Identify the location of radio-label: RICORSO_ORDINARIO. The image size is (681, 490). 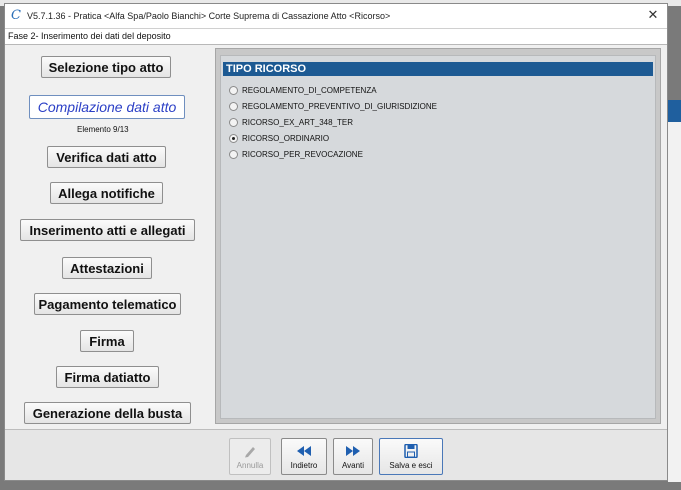
(286, 138).